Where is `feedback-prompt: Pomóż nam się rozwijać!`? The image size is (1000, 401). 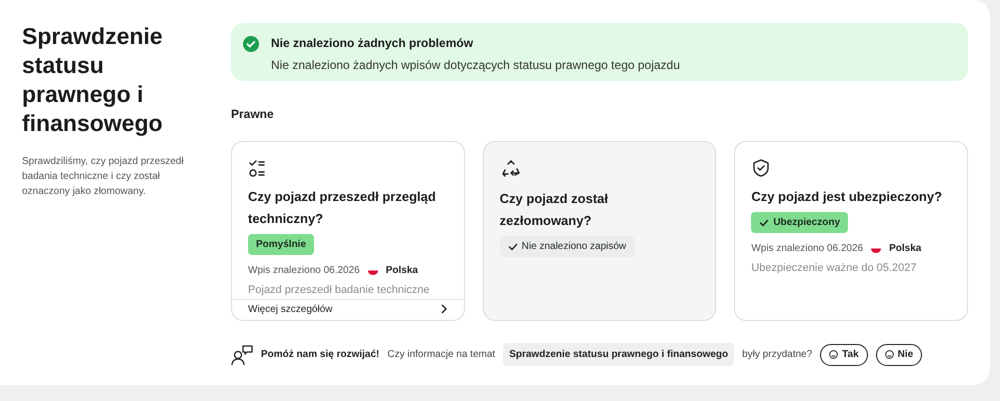 feedback-prompt: Pomóż nam się rozwijać! is located at coordinates (320, 355).